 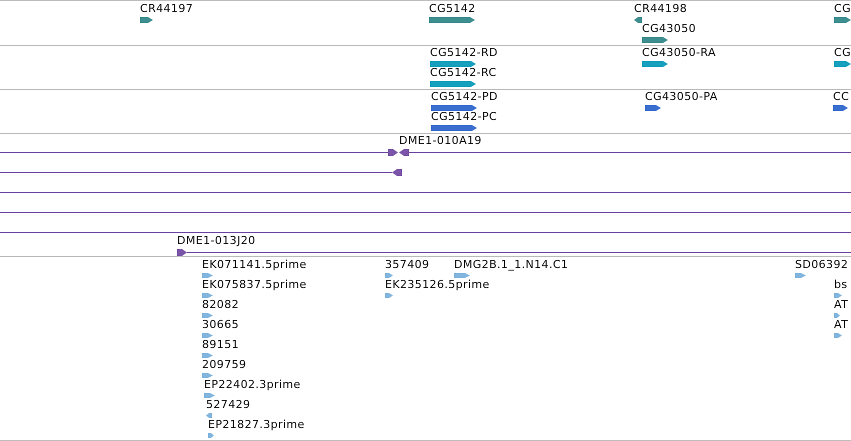 What do you see at coordinates (464, 116) in the screenshot?
I see `feature-label: CG5142-PC` at bounding box center [464, 116].